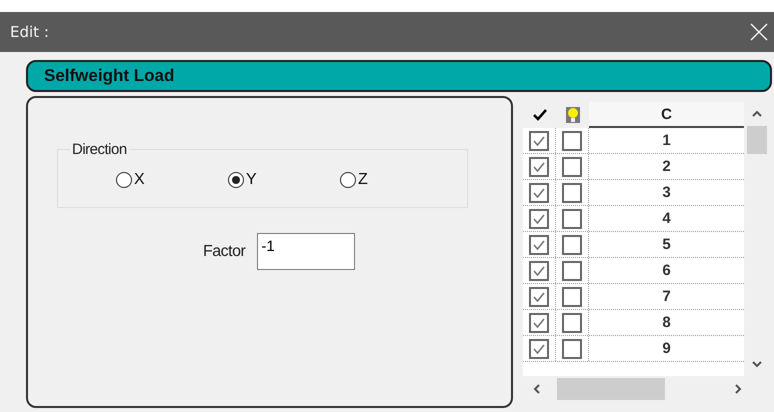 This screenshot has width=774, height=412. What do you see at coordinates (666, 193) in the screenshot?
I see `table-cell-text: 3` at bounding box center [666, 193].